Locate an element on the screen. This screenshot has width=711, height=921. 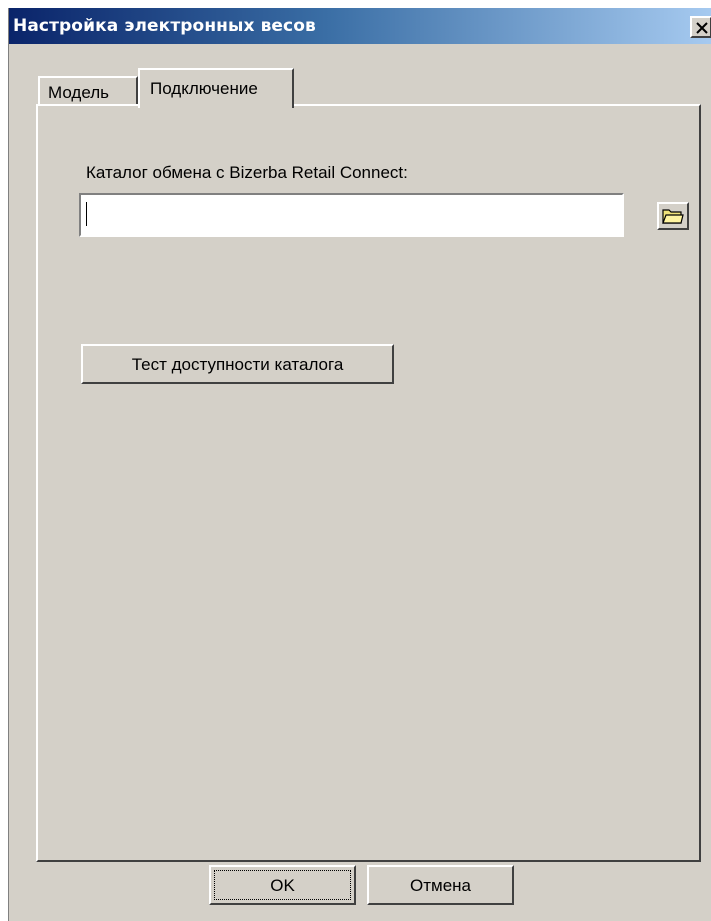
close-button is located at coordinates (700, 27).